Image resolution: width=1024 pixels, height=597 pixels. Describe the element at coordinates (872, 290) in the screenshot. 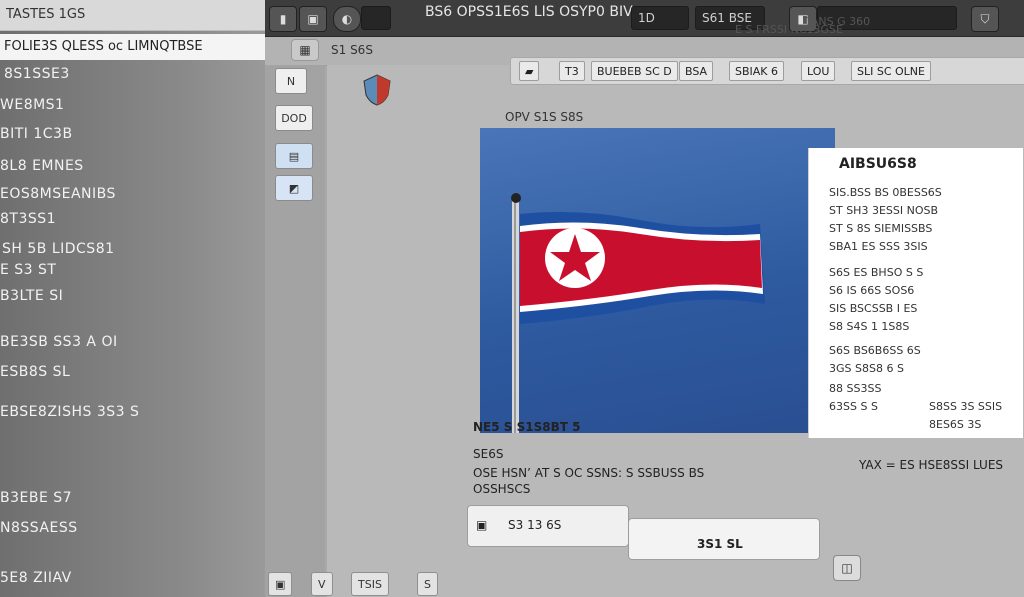

I see `notes-line: S6 IS 66S SOS6` at that location.